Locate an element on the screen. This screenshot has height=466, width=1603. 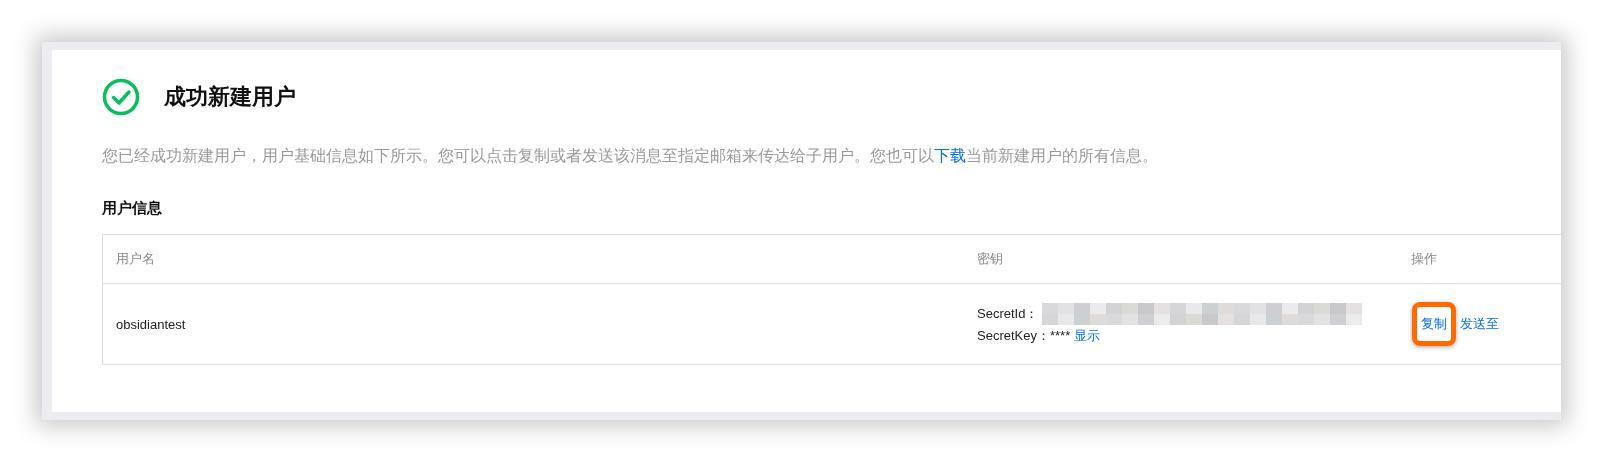
action-link: 发送至 is located at coordinates (1479, 324).